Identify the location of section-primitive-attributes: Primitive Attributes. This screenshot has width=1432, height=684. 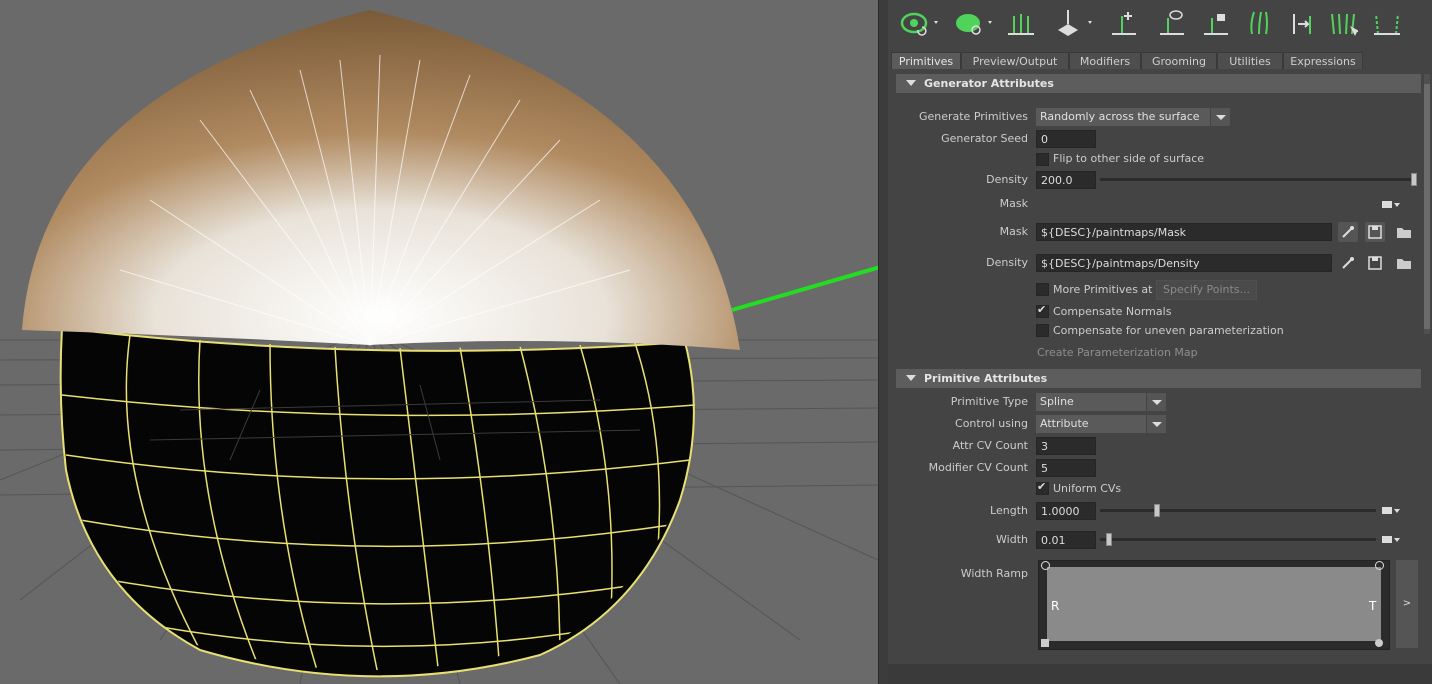
(1158, 378).